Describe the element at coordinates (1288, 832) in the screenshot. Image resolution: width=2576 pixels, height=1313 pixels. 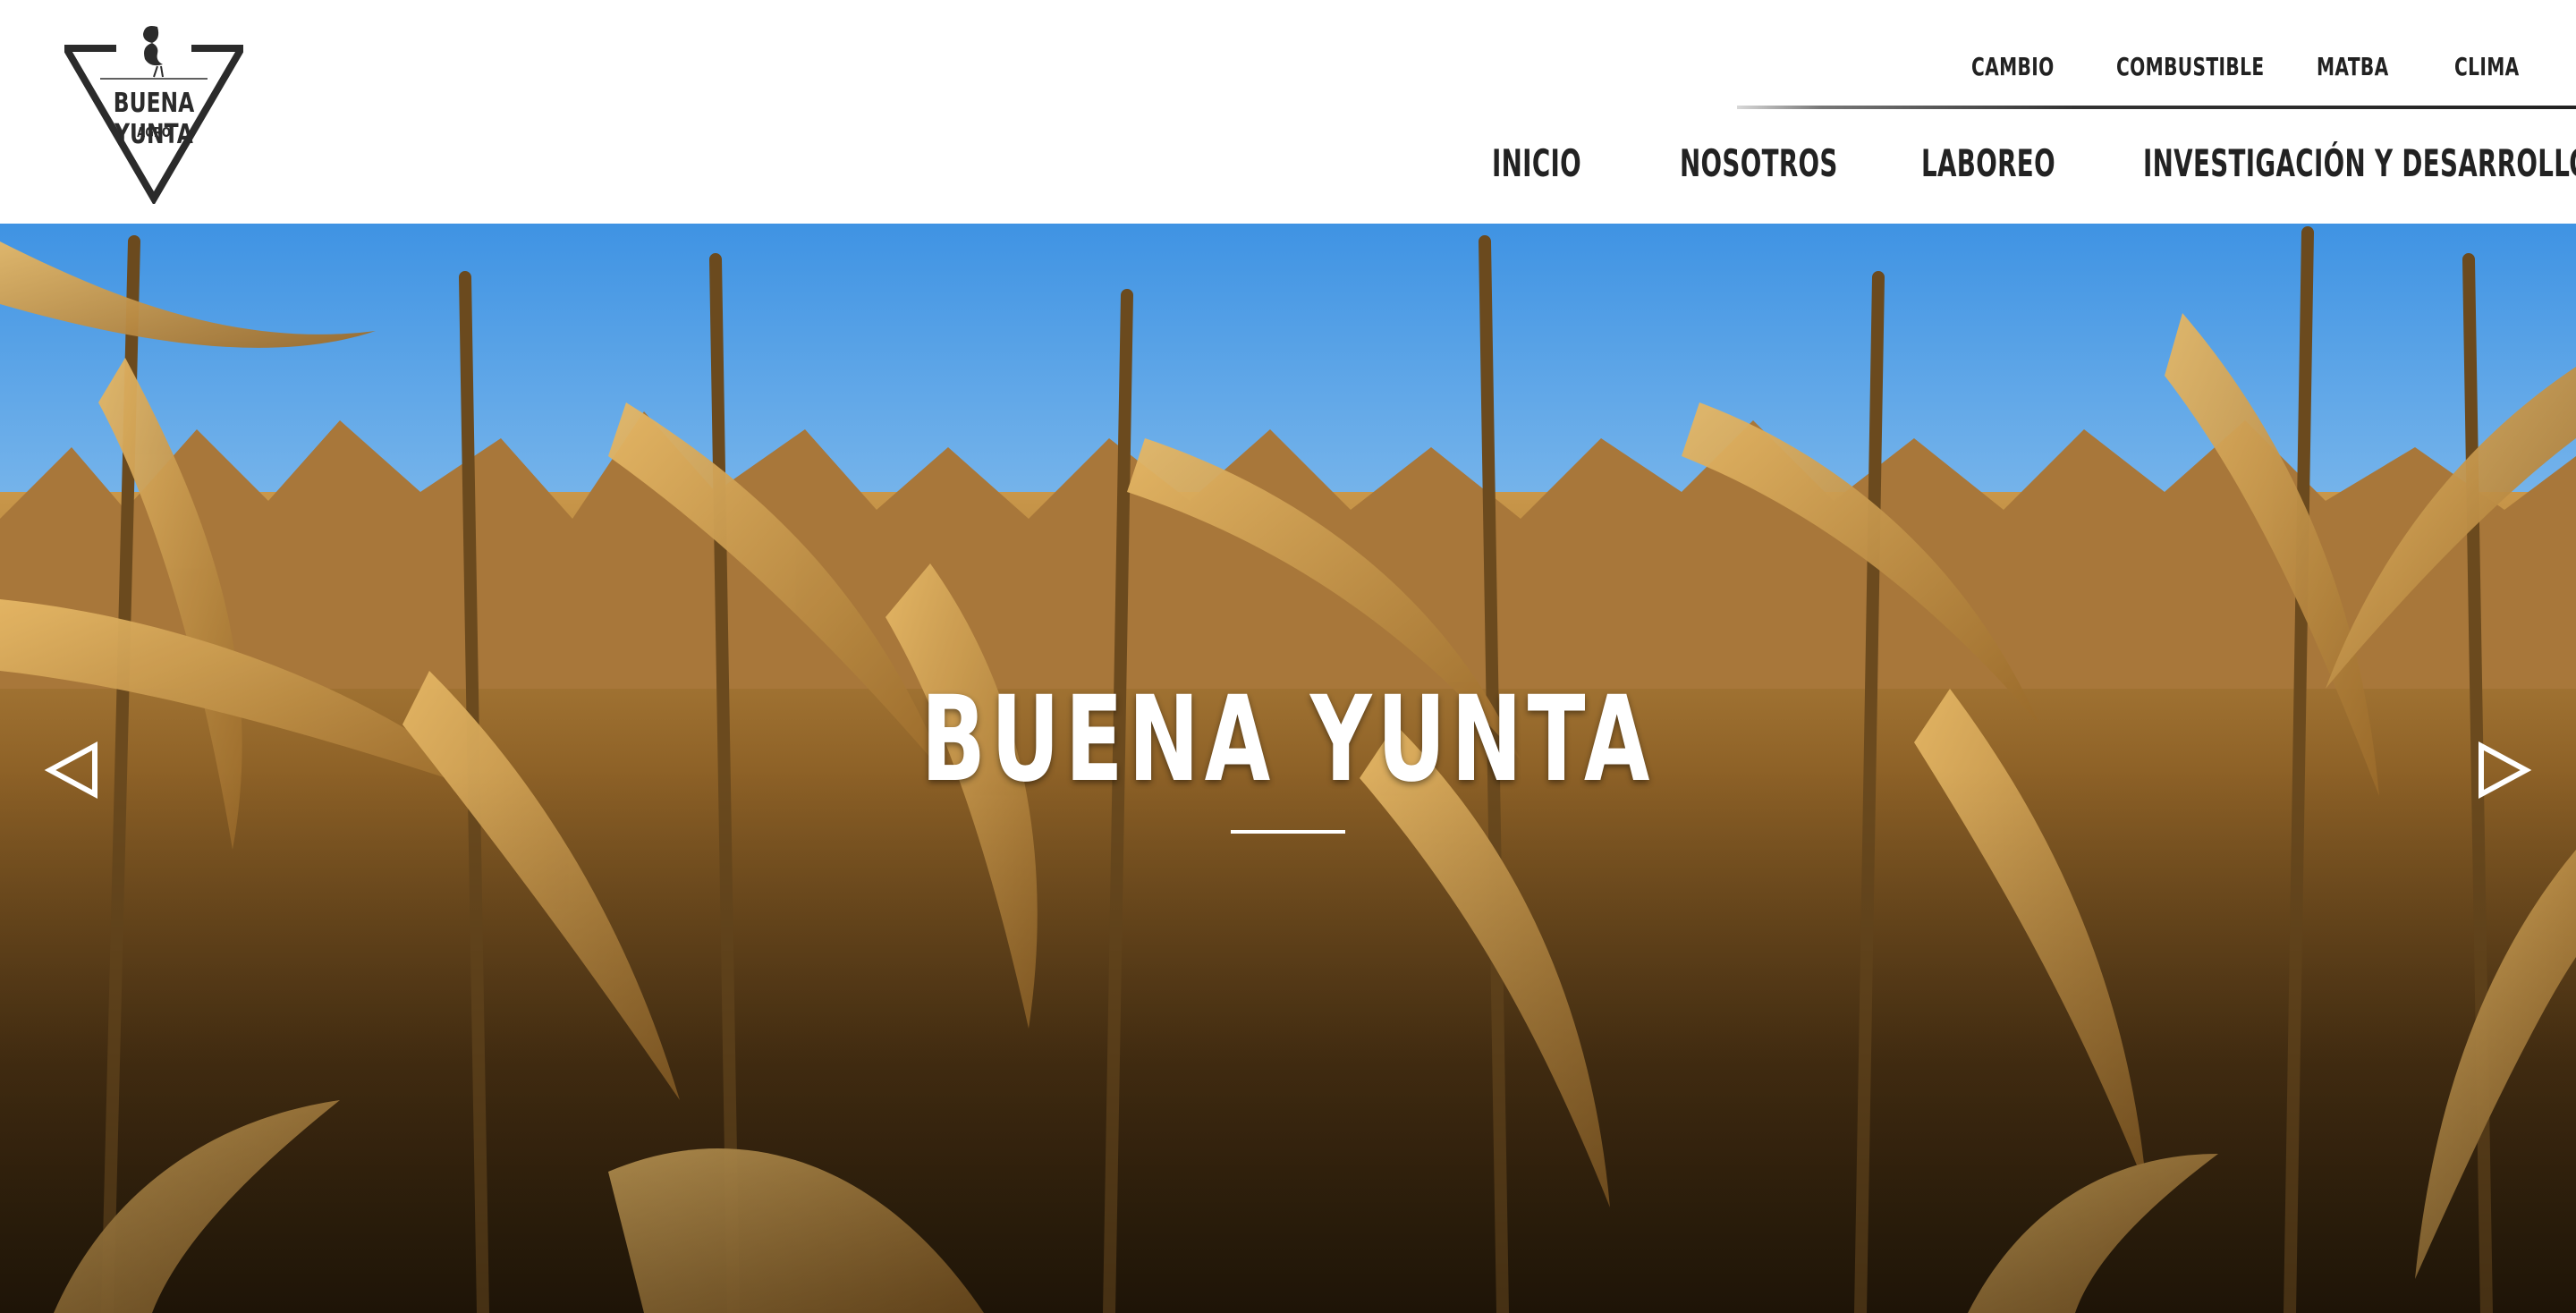
I see `hero-title-underline` at that location.